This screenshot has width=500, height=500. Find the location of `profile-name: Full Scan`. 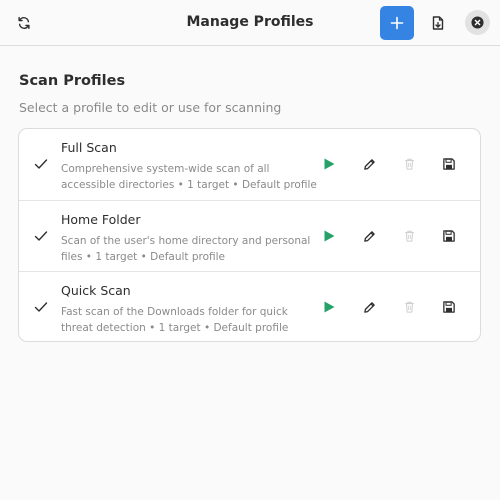

profile-name: Full Scan is located at coordinates (89, 147).